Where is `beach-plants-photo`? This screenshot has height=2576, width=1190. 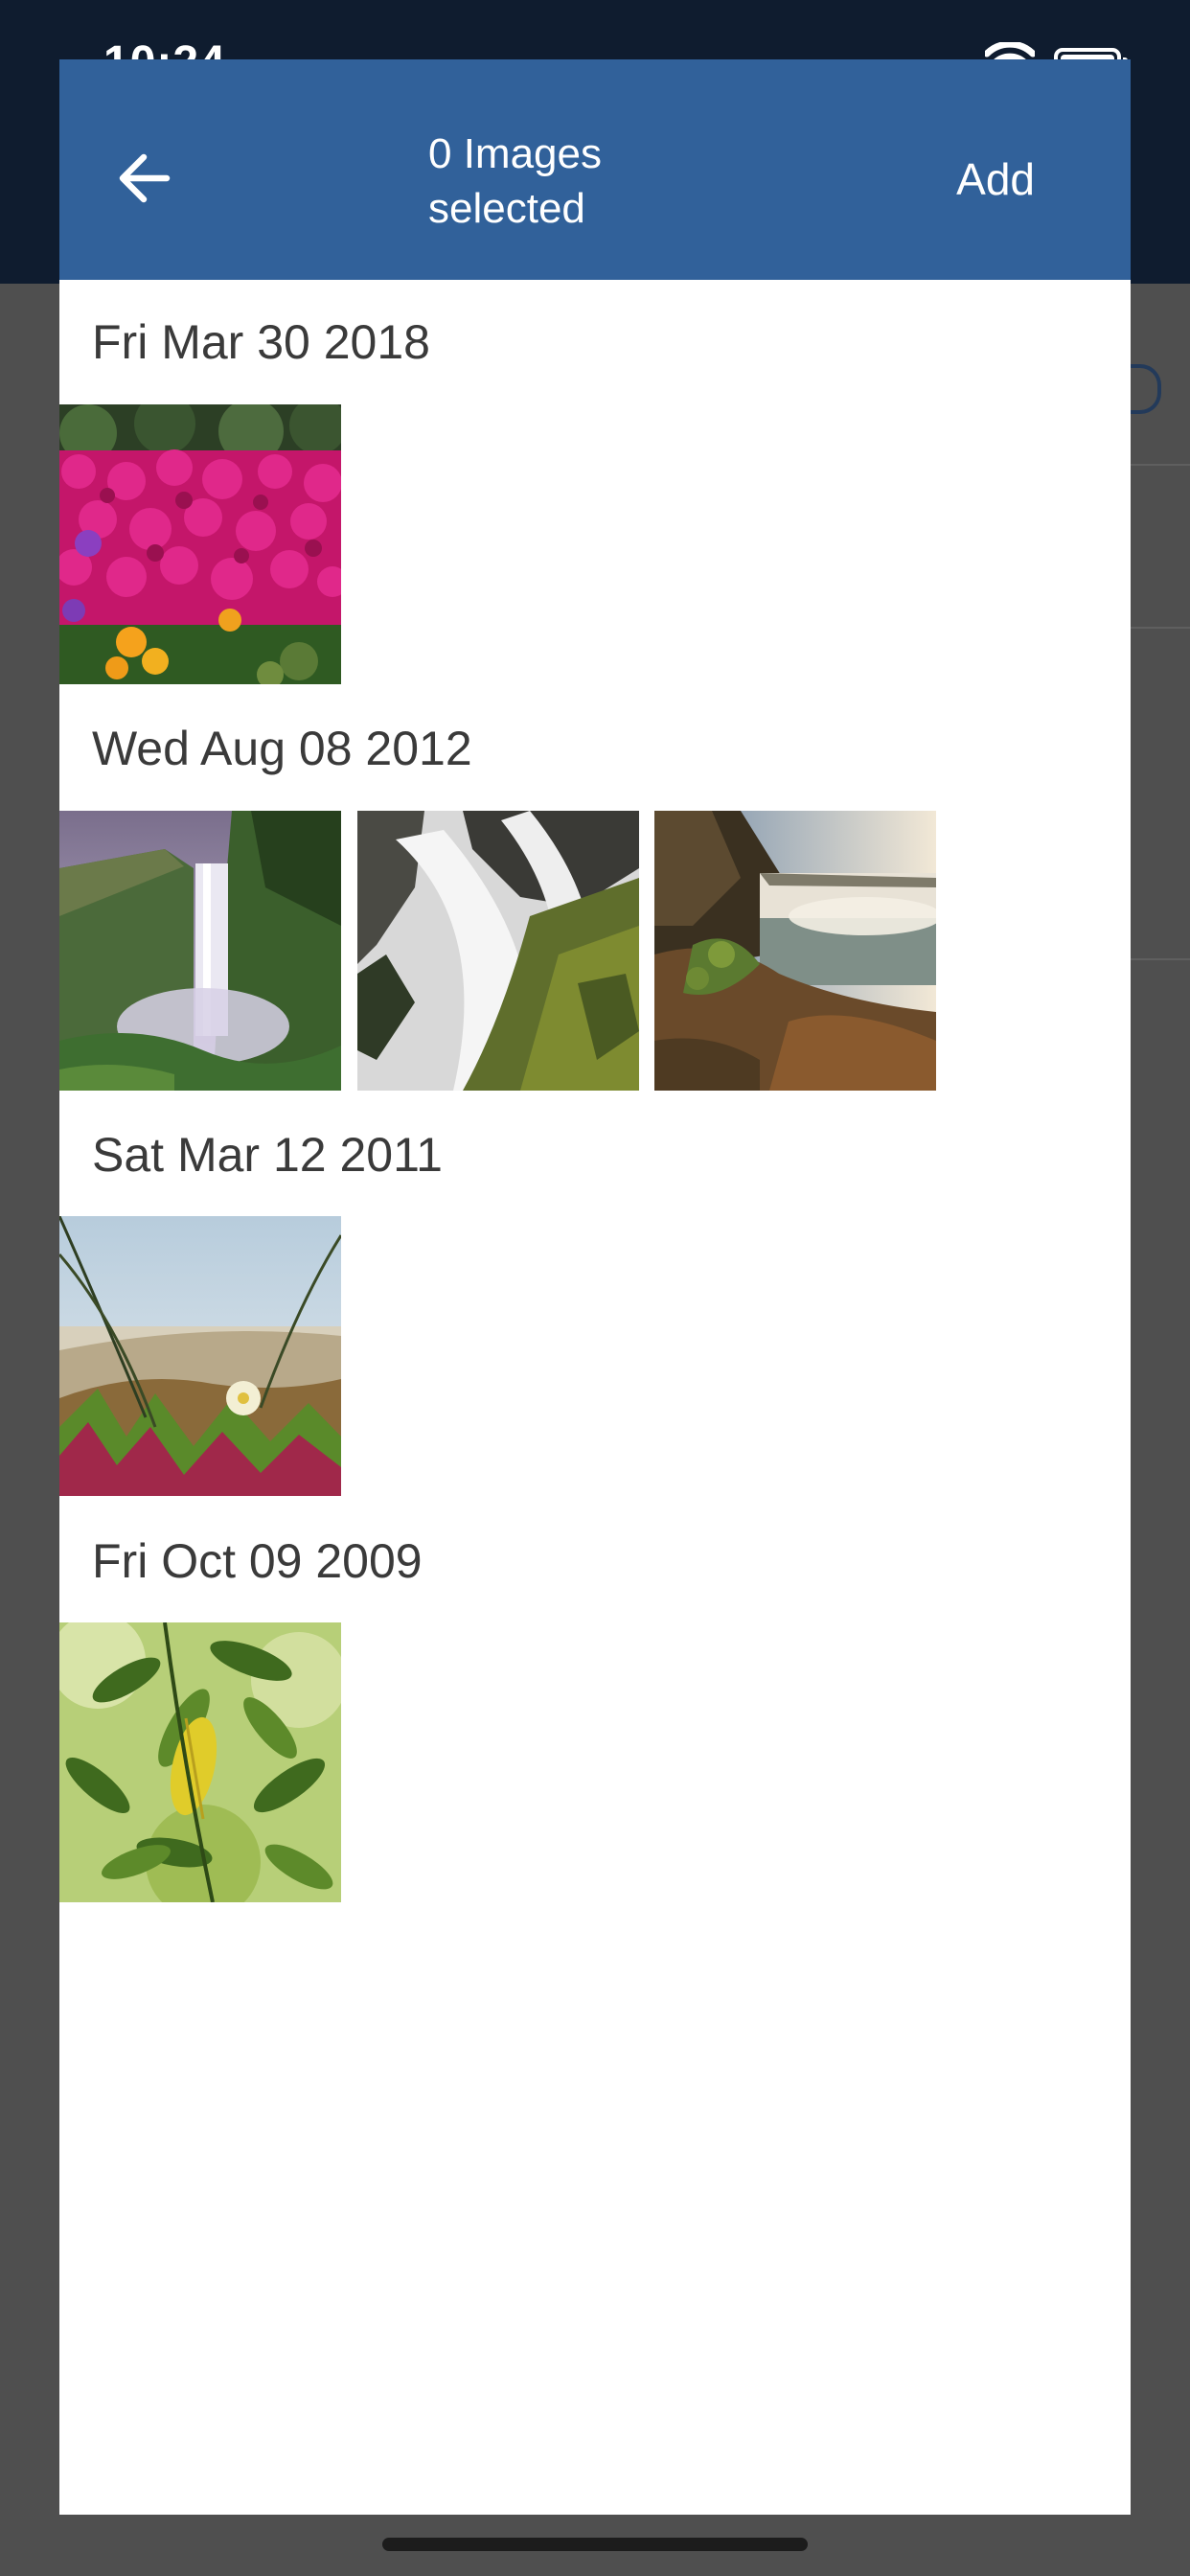
beach-plants-photo is located at coordinates (200, 1356).